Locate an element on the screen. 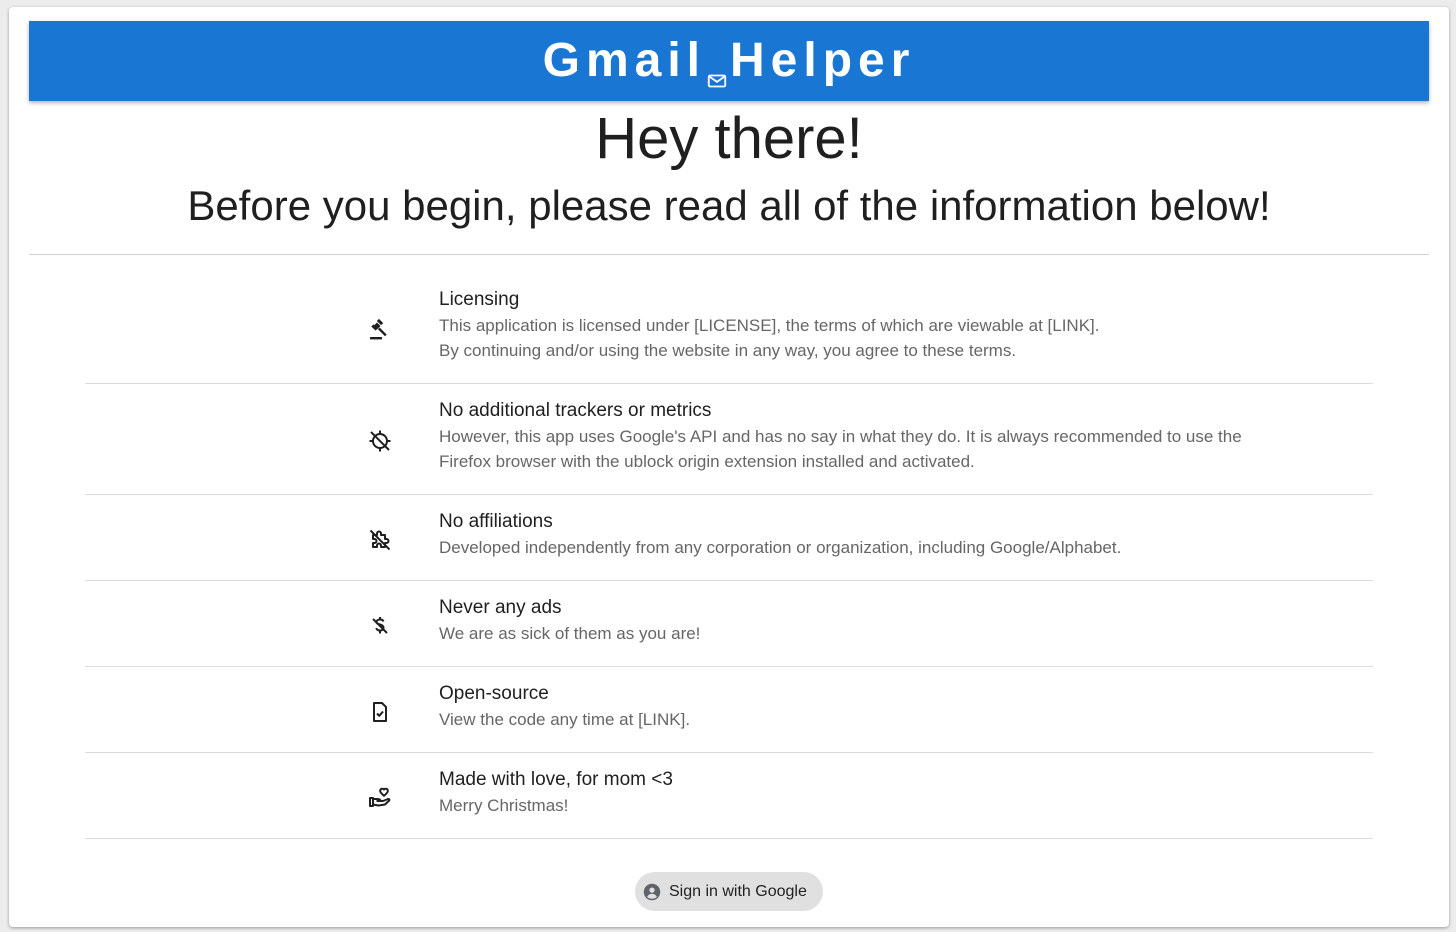 This screenshot has width=1456, height=932. volunteer-heart-icon is located at coordinates (380, 798).